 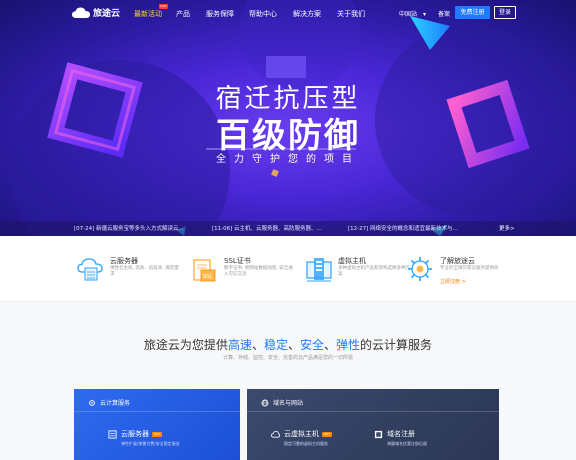 What do you see at coordinates (112, 434) in the screenshot?
I see `server-icon` at bounding box center [112, 434].